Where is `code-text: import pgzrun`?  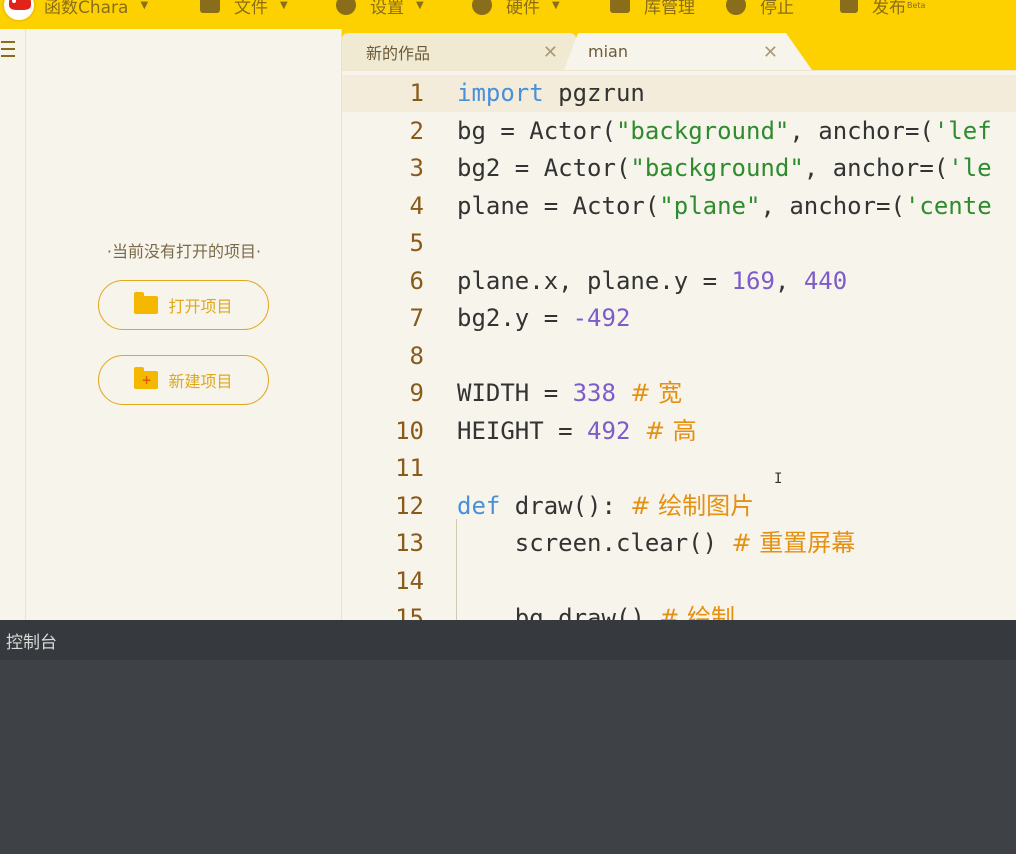 code-text: import pgzrun is located at coordinates (551, 93).